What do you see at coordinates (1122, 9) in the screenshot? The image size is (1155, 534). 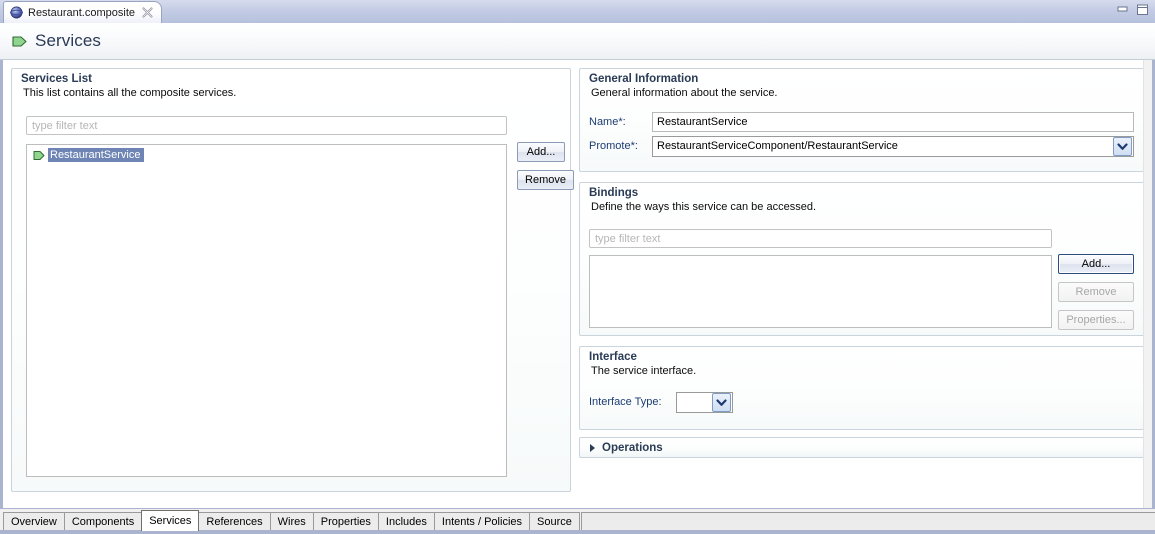 I see `minimize-icon` at bounding box center [1122, 9].